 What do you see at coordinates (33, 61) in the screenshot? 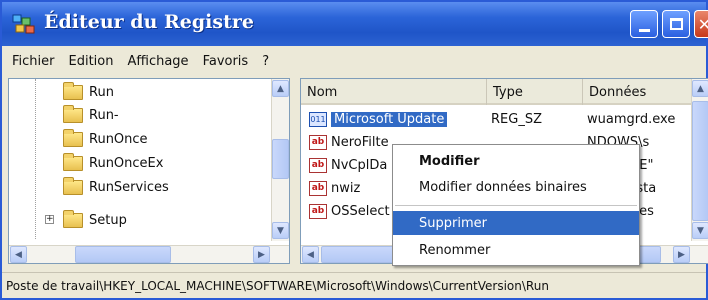
I see `menu-fichier: Fichier` at bounding box center [33, 61].